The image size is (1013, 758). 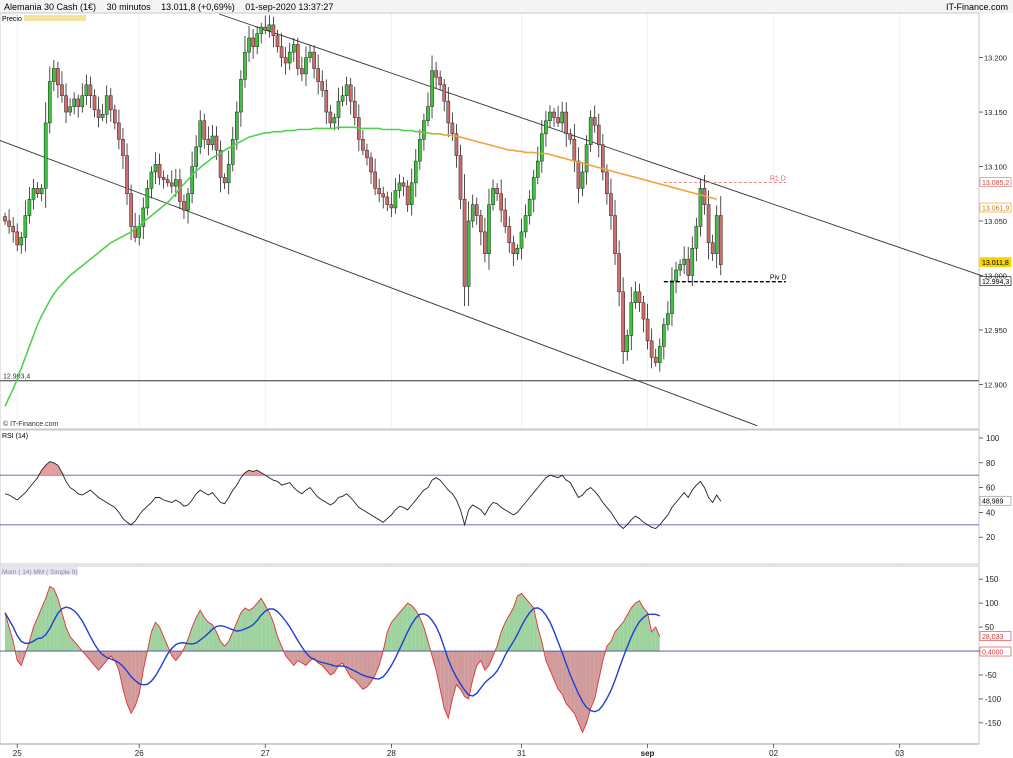 I want to click on time-tick-label: 26, so click(x=139, y=753).